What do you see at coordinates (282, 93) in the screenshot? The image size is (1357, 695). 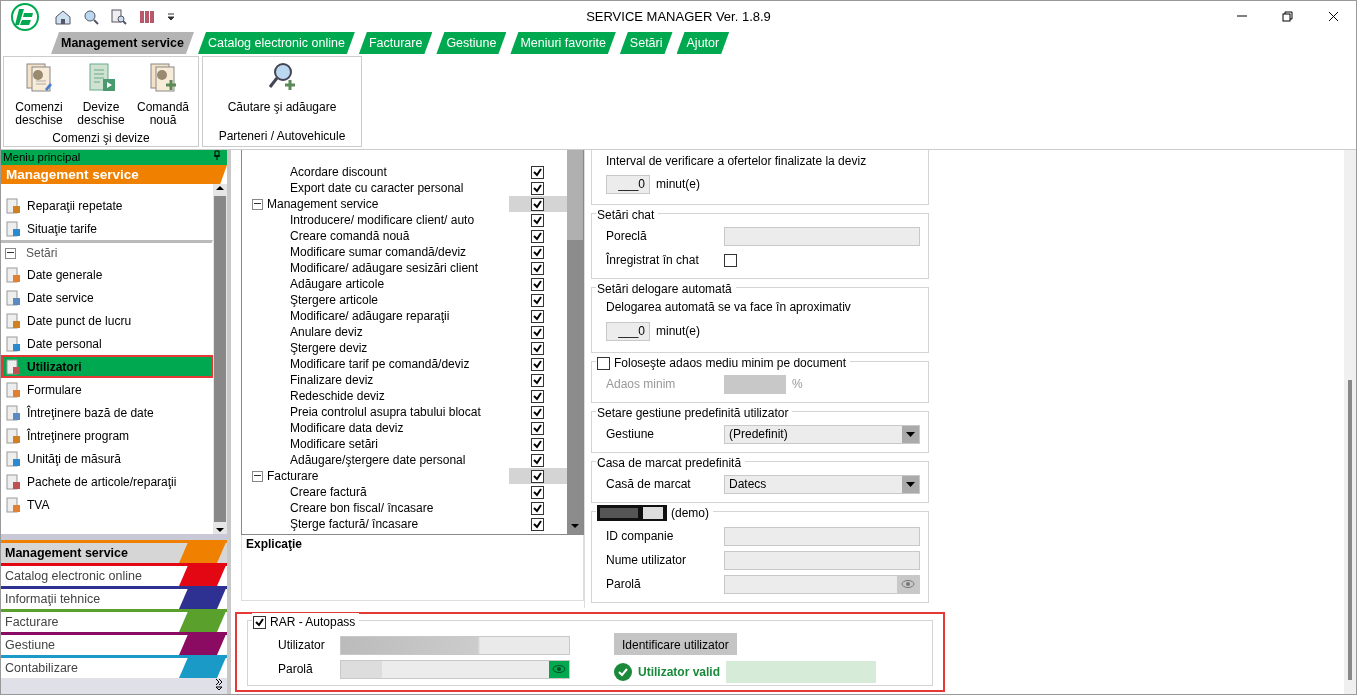 I see `ribbon-button: Căutare şi adăugare` at bounding box center [282, 93].